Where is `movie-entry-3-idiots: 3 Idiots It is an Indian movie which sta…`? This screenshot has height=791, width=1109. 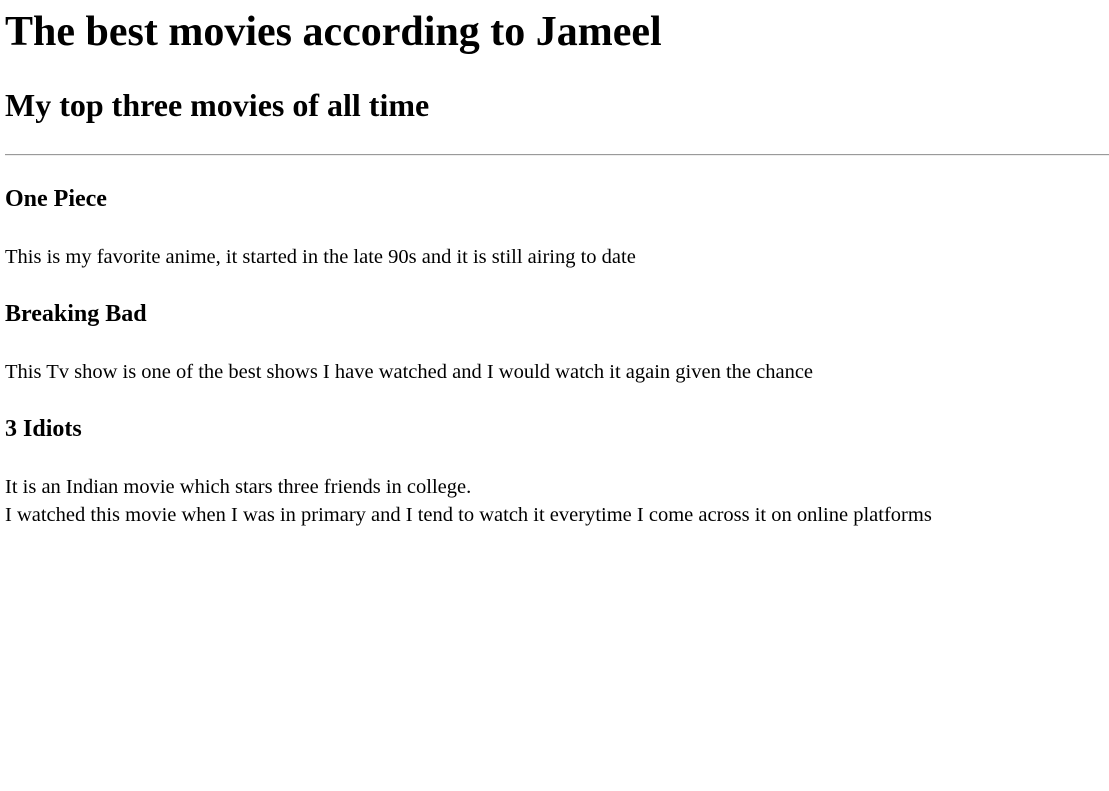 movie-entry-3-idiots: 3 Idiots It is an Indian movie which sta… is located at coordinates (554, 472).